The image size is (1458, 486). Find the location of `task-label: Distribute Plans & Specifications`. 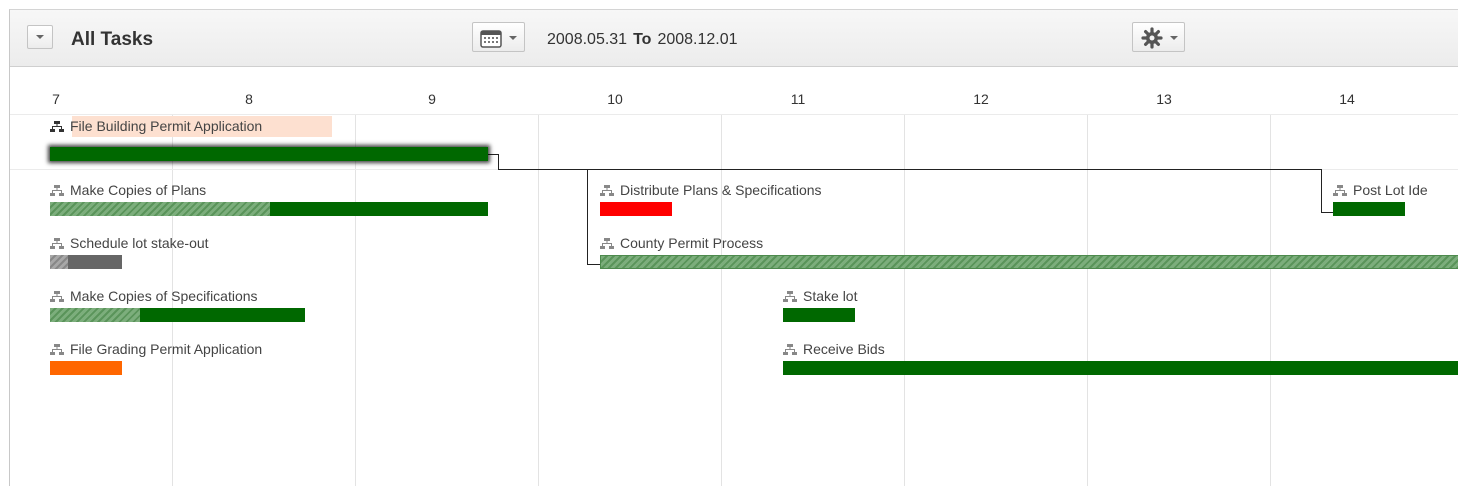

task-label: Distribute Plans & Specifications is located at coordinates (711, 190).